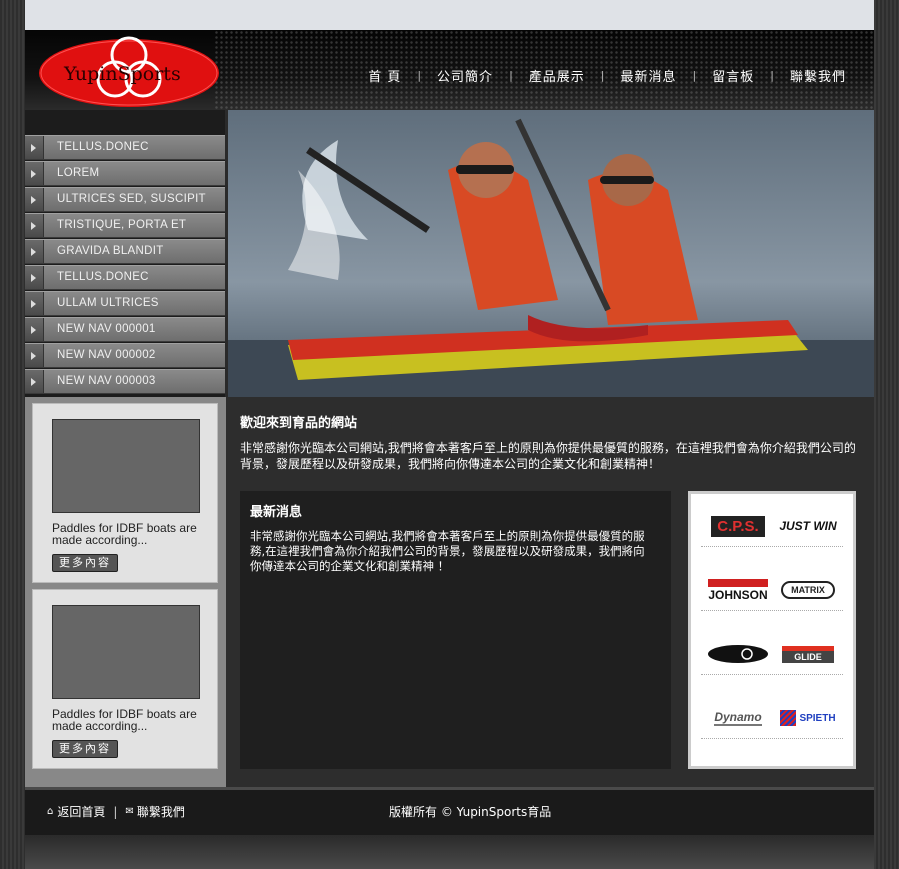 The height and width of the screenshot is (869, 899). Describe the element at coordinates (772, 590) in the screenshot. I see `brand-row: JOHNSON MATRIX` at that location.